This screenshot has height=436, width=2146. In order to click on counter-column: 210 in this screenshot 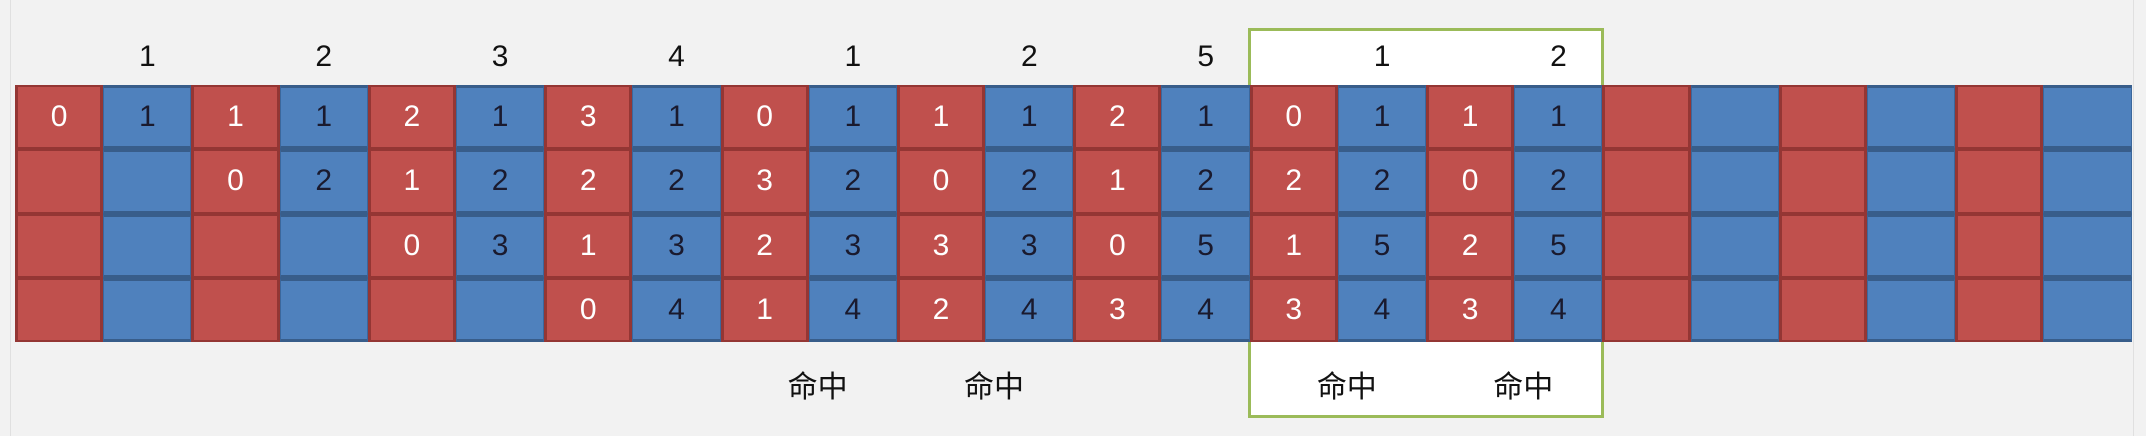, I will do `click(411, 213)`.